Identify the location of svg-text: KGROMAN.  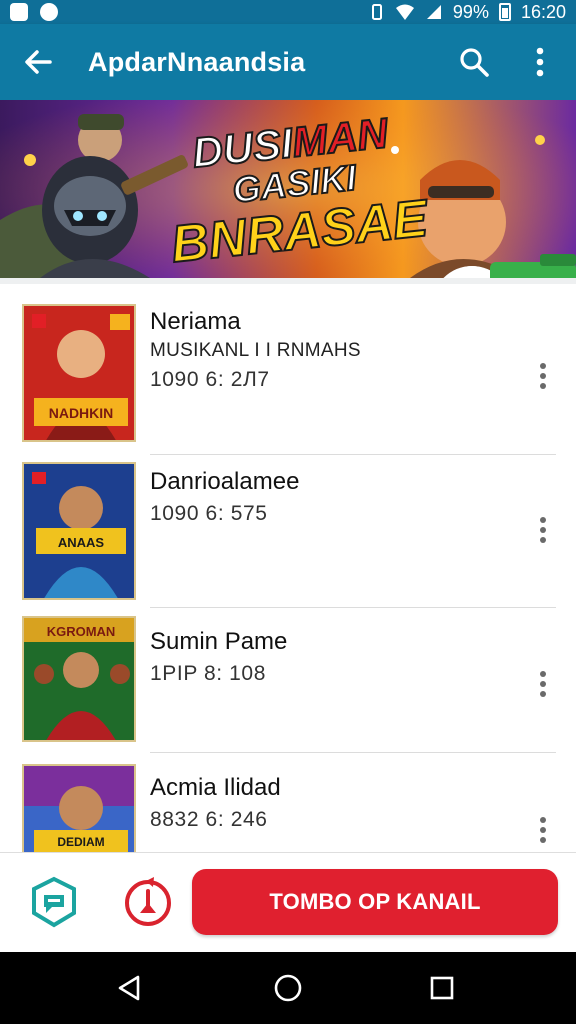
(81, 631).